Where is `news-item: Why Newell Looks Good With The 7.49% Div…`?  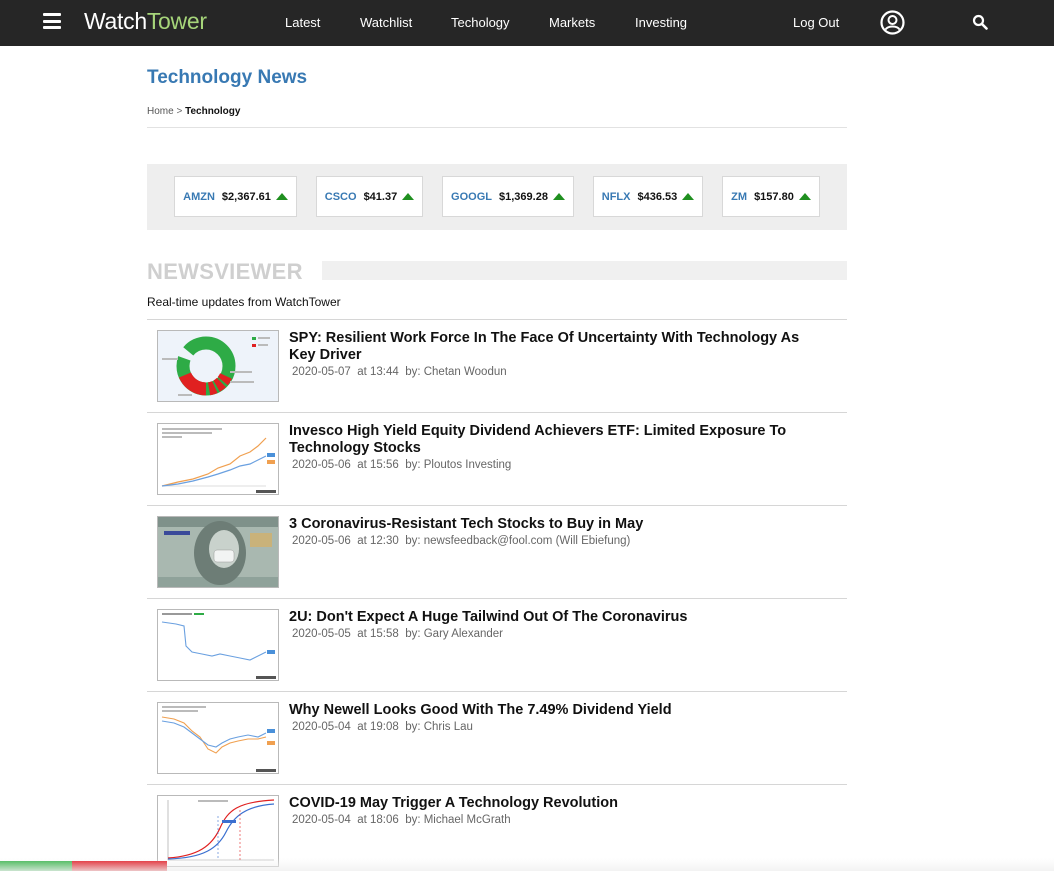 news-item: Why Newell Looks Good With The 7.49% Div… is located at coordinates (497, 738).